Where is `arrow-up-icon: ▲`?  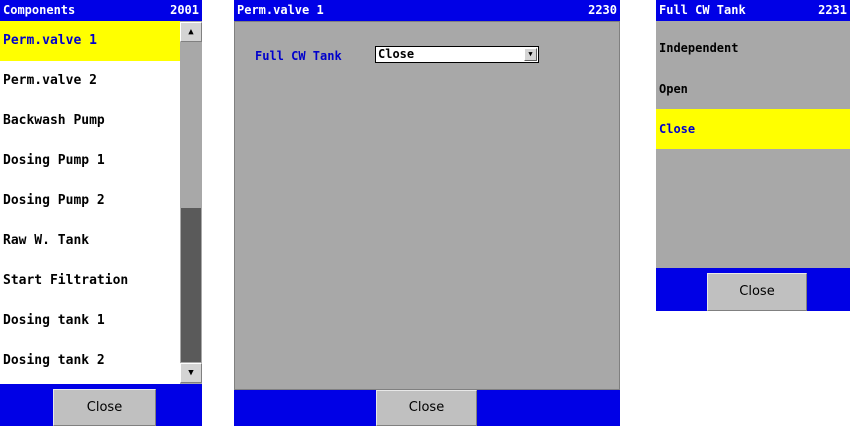 arrow-up-icon: ▲ is located at coordinates (191, 32).